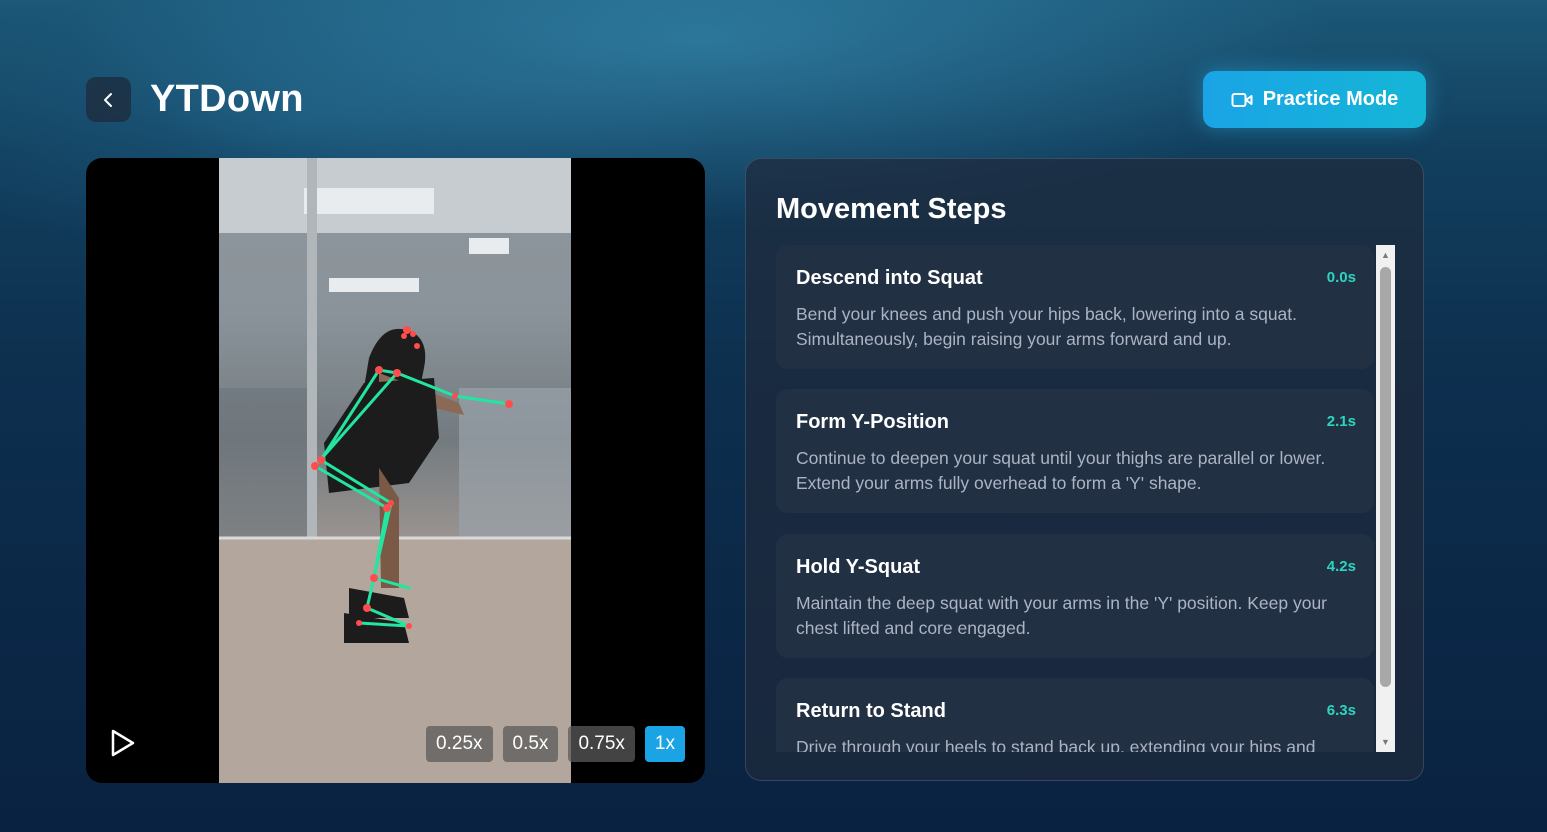  Describe the element at coordinates (1385, 255) in the screenshot. I see `scroll-up-arrow-icon: ▲` at that location.